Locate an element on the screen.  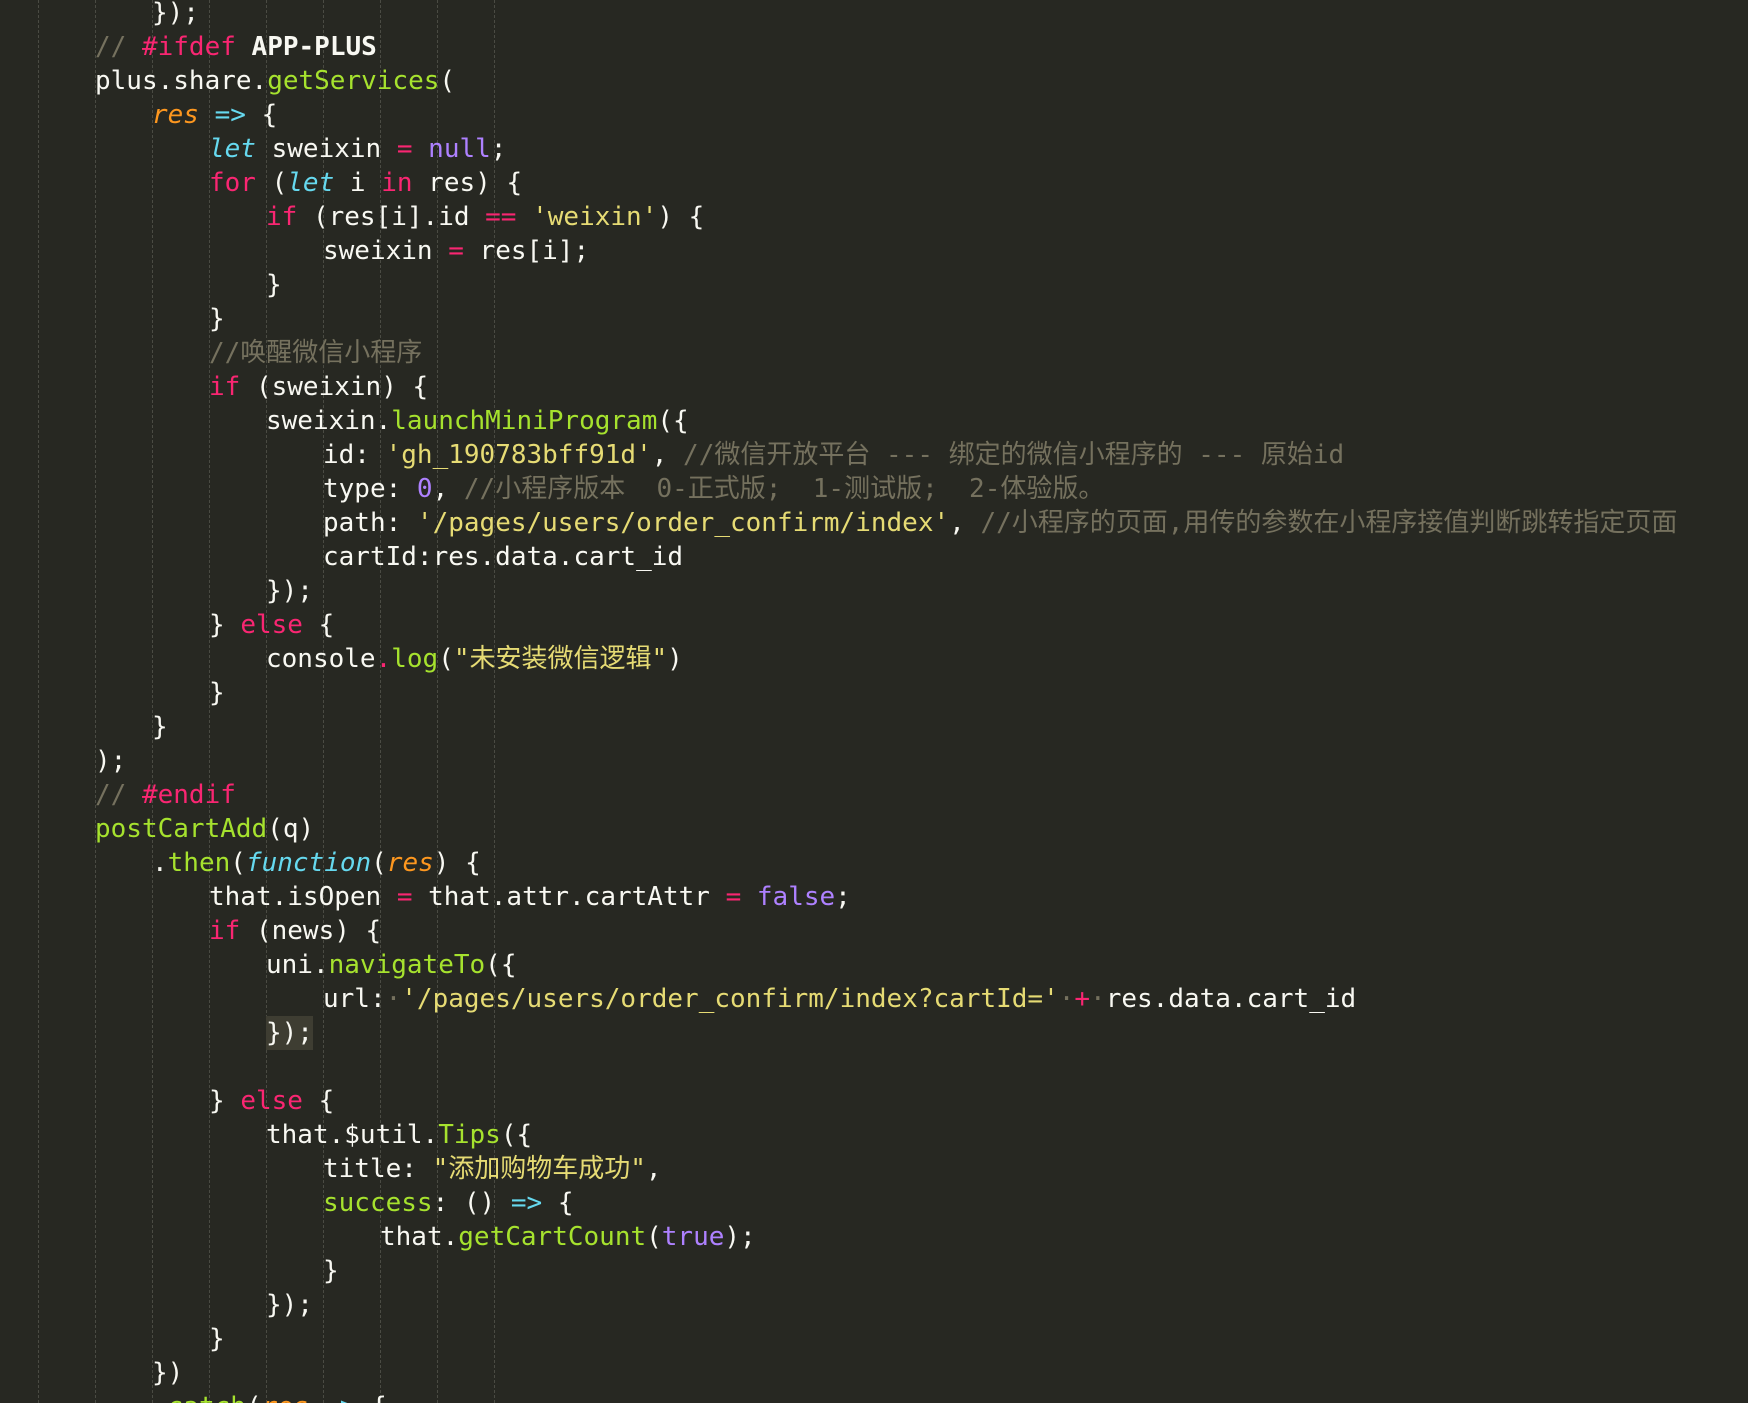
code-token-op: . is located at coordinates (383, 659).